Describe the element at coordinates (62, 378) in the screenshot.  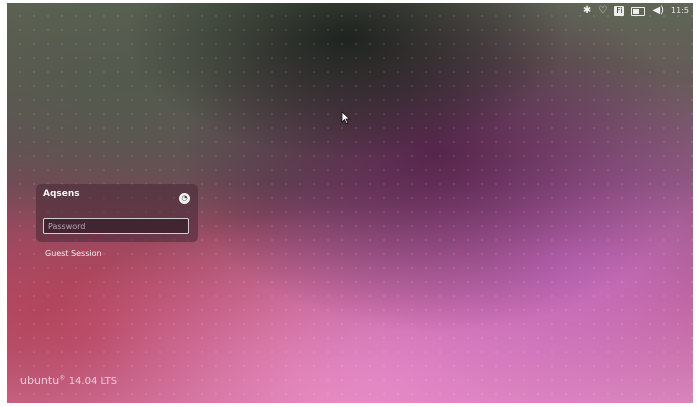
I see `logo-mark: ®` at that location.